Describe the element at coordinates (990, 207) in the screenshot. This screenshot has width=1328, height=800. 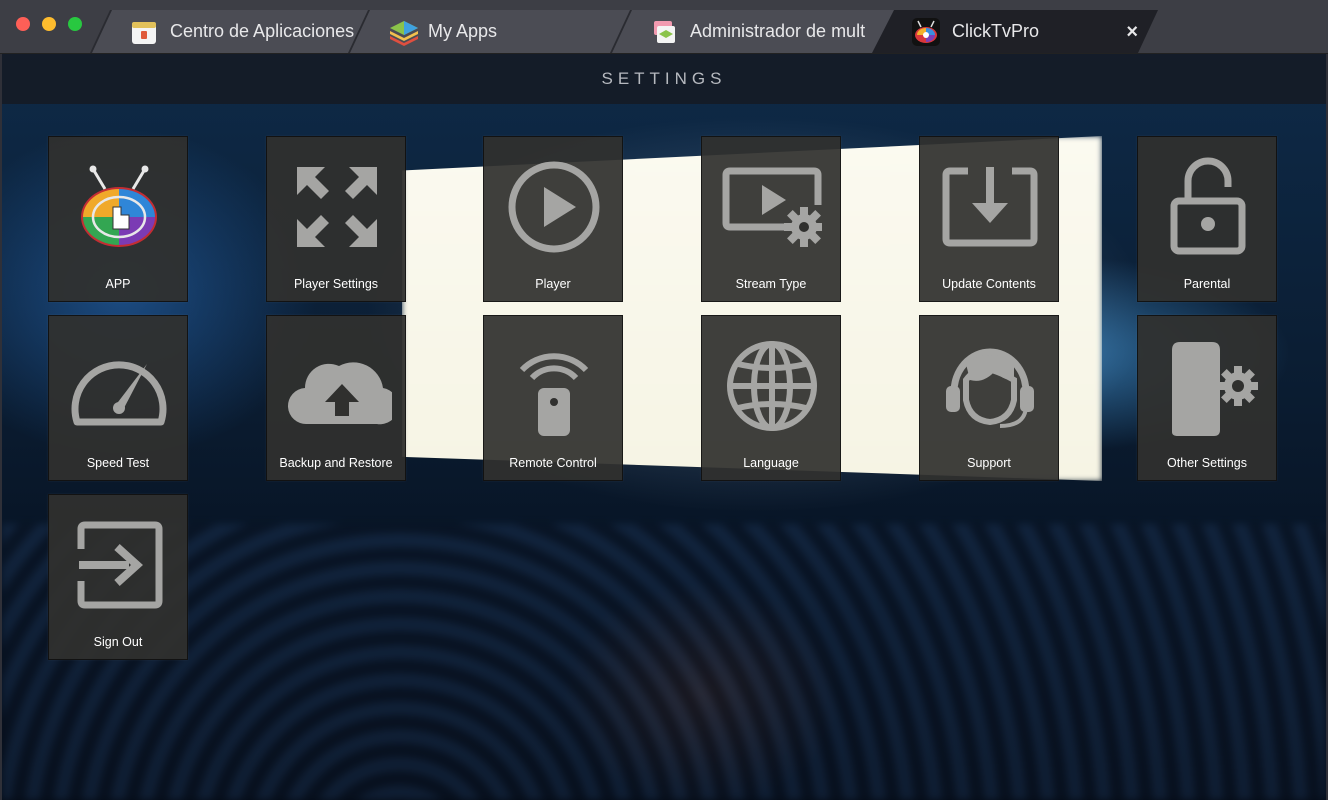
I see `download-box-icon` at that location.